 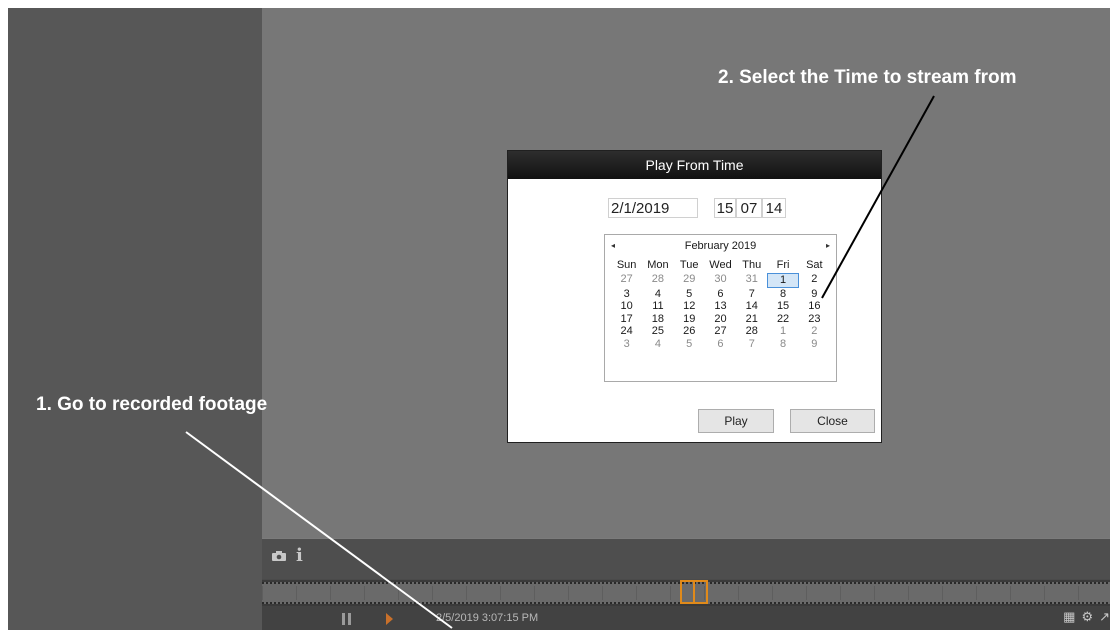 I want to click on calendar-day: 12, so click(x=689, y=306).